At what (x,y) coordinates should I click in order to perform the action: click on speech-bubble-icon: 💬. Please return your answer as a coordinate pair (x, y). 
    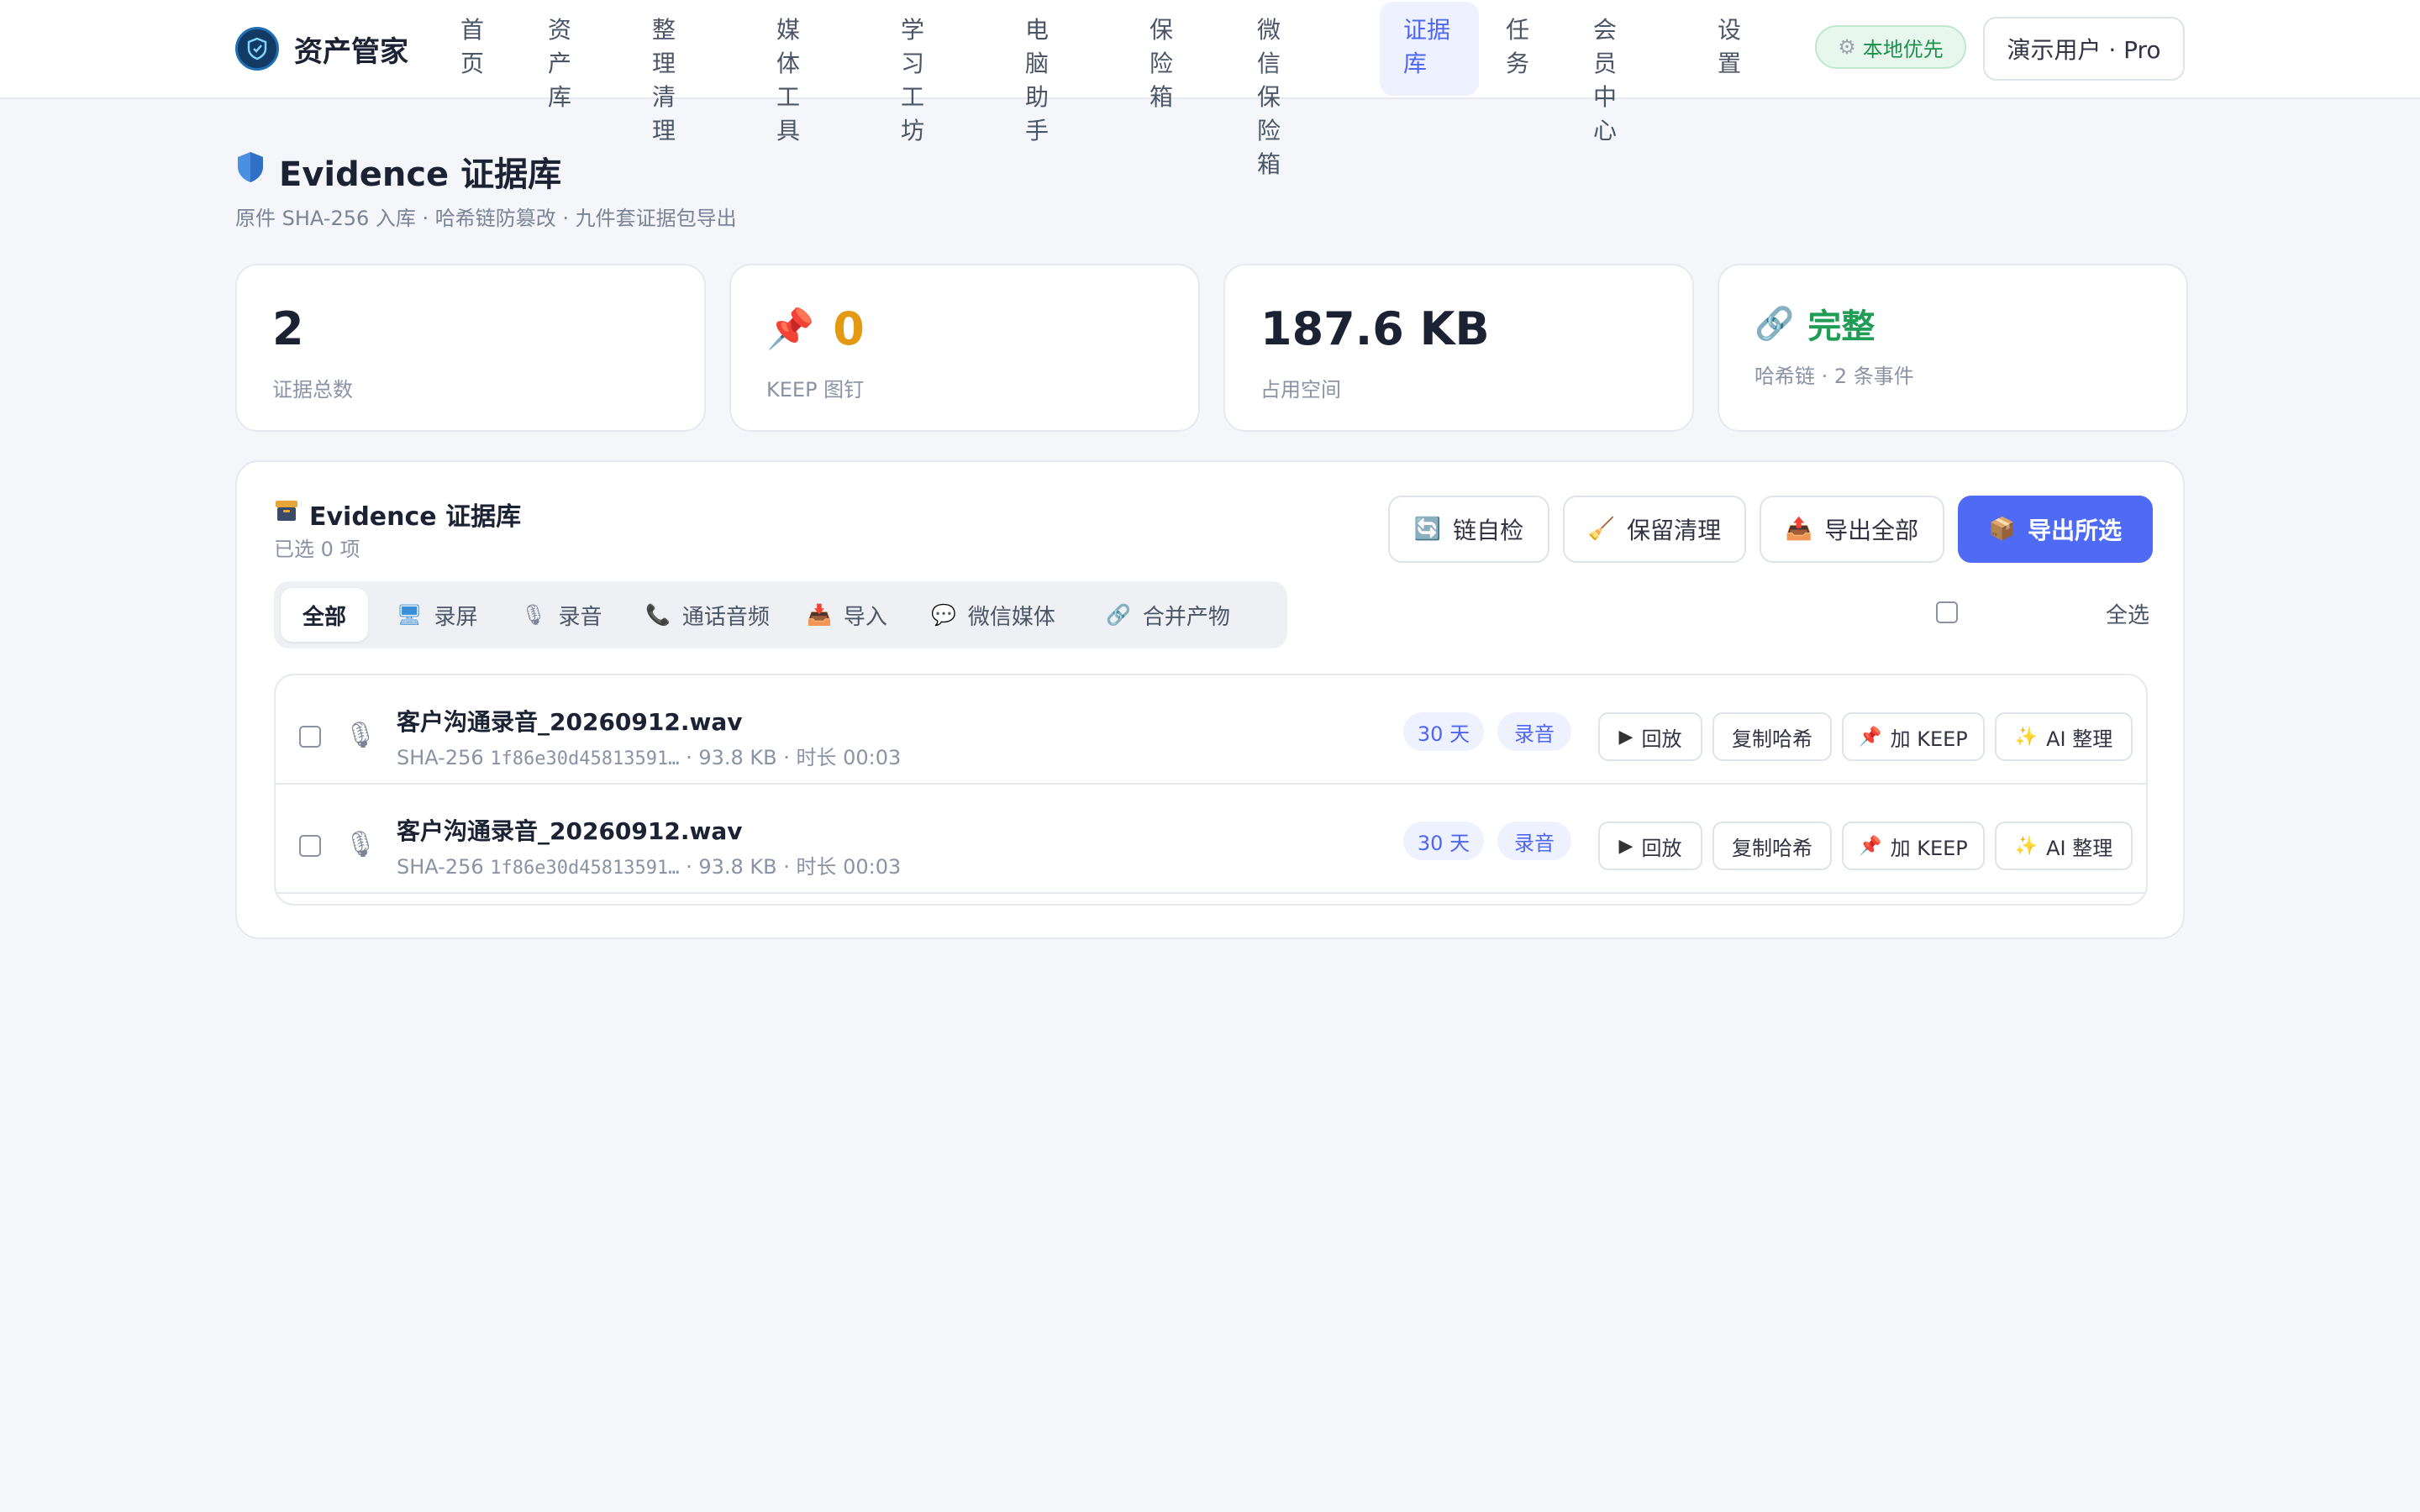
    Looking at the image, I should click on (943, 615).